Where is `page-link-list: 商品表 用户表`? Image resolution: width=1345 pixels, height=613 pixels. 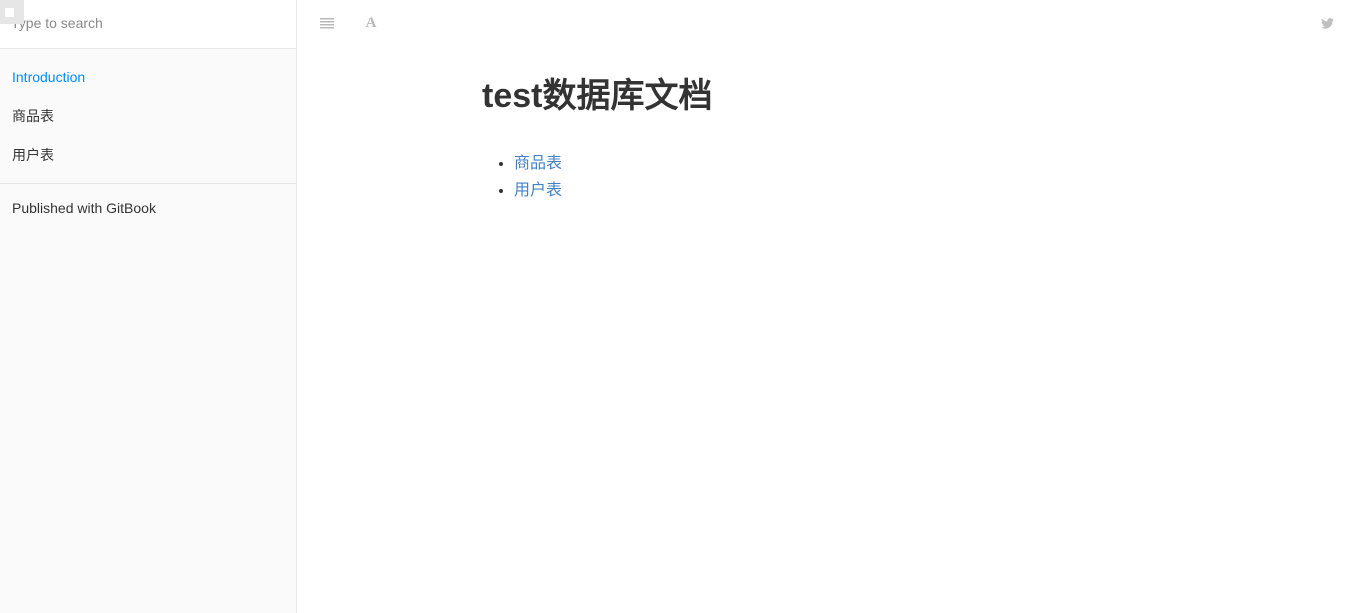
page-link-list: 商品表 用户表 is located at coordinates (832, 177).